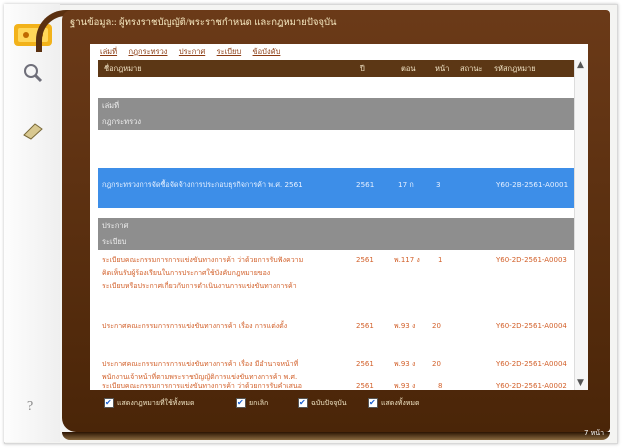 Image resolution: width=622 pixels, height=448 pixels. What do you see at coordinates (594, 433) in the screenshot?
I see `page-count: 7 หน้า` at bounding box center [594, 433].